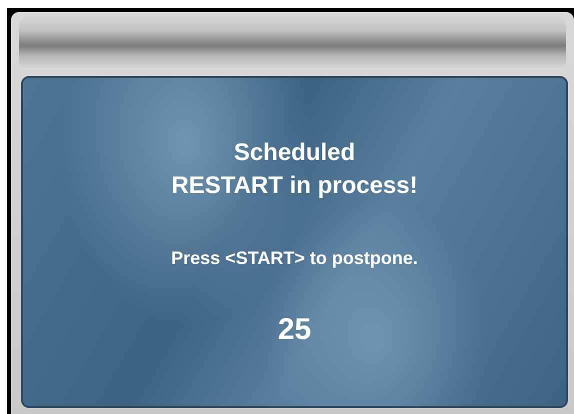  What do you see at coordinates (294, 186) in the screenshot?
I see `alert-title: RESTART in process!` at bounding box center [294, 186].